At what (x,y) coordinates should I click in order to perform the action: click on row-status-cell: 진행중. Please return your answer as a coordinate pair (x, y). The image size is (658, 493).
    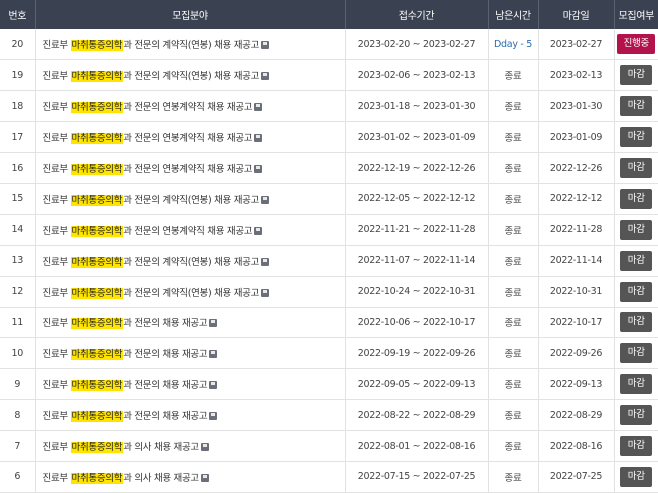
    Looking at the image, I should click on (636, 44).